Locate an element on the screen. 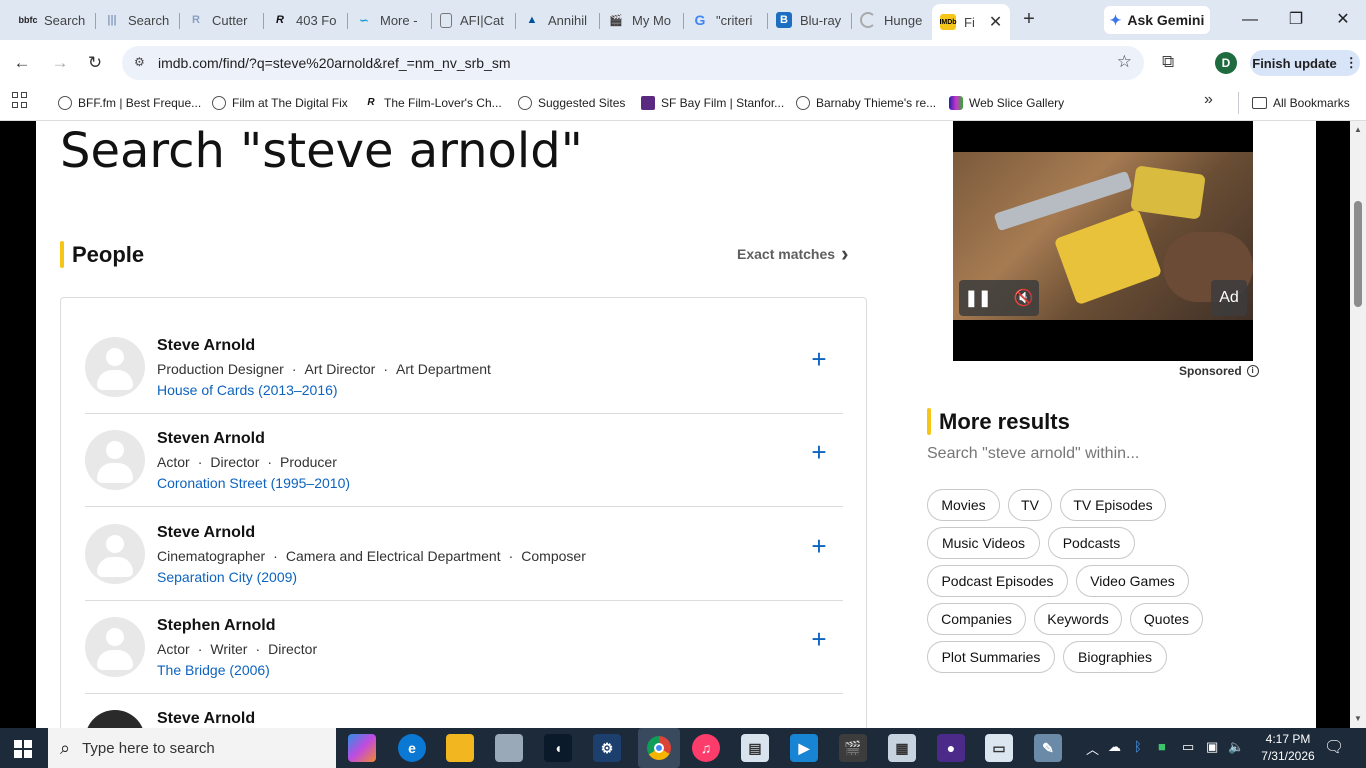  extensions-puzzle-icon: ⧉ is located at coordinates (1168, 62).